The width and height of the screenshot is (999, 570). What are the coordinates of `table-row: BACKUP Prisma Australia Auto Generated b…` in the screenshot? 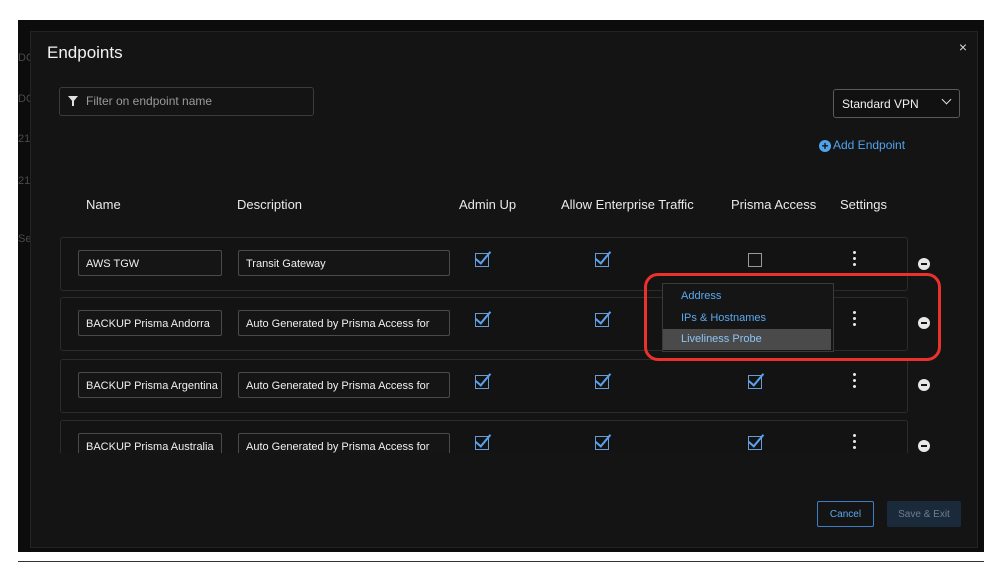 It's located at (484, 436).